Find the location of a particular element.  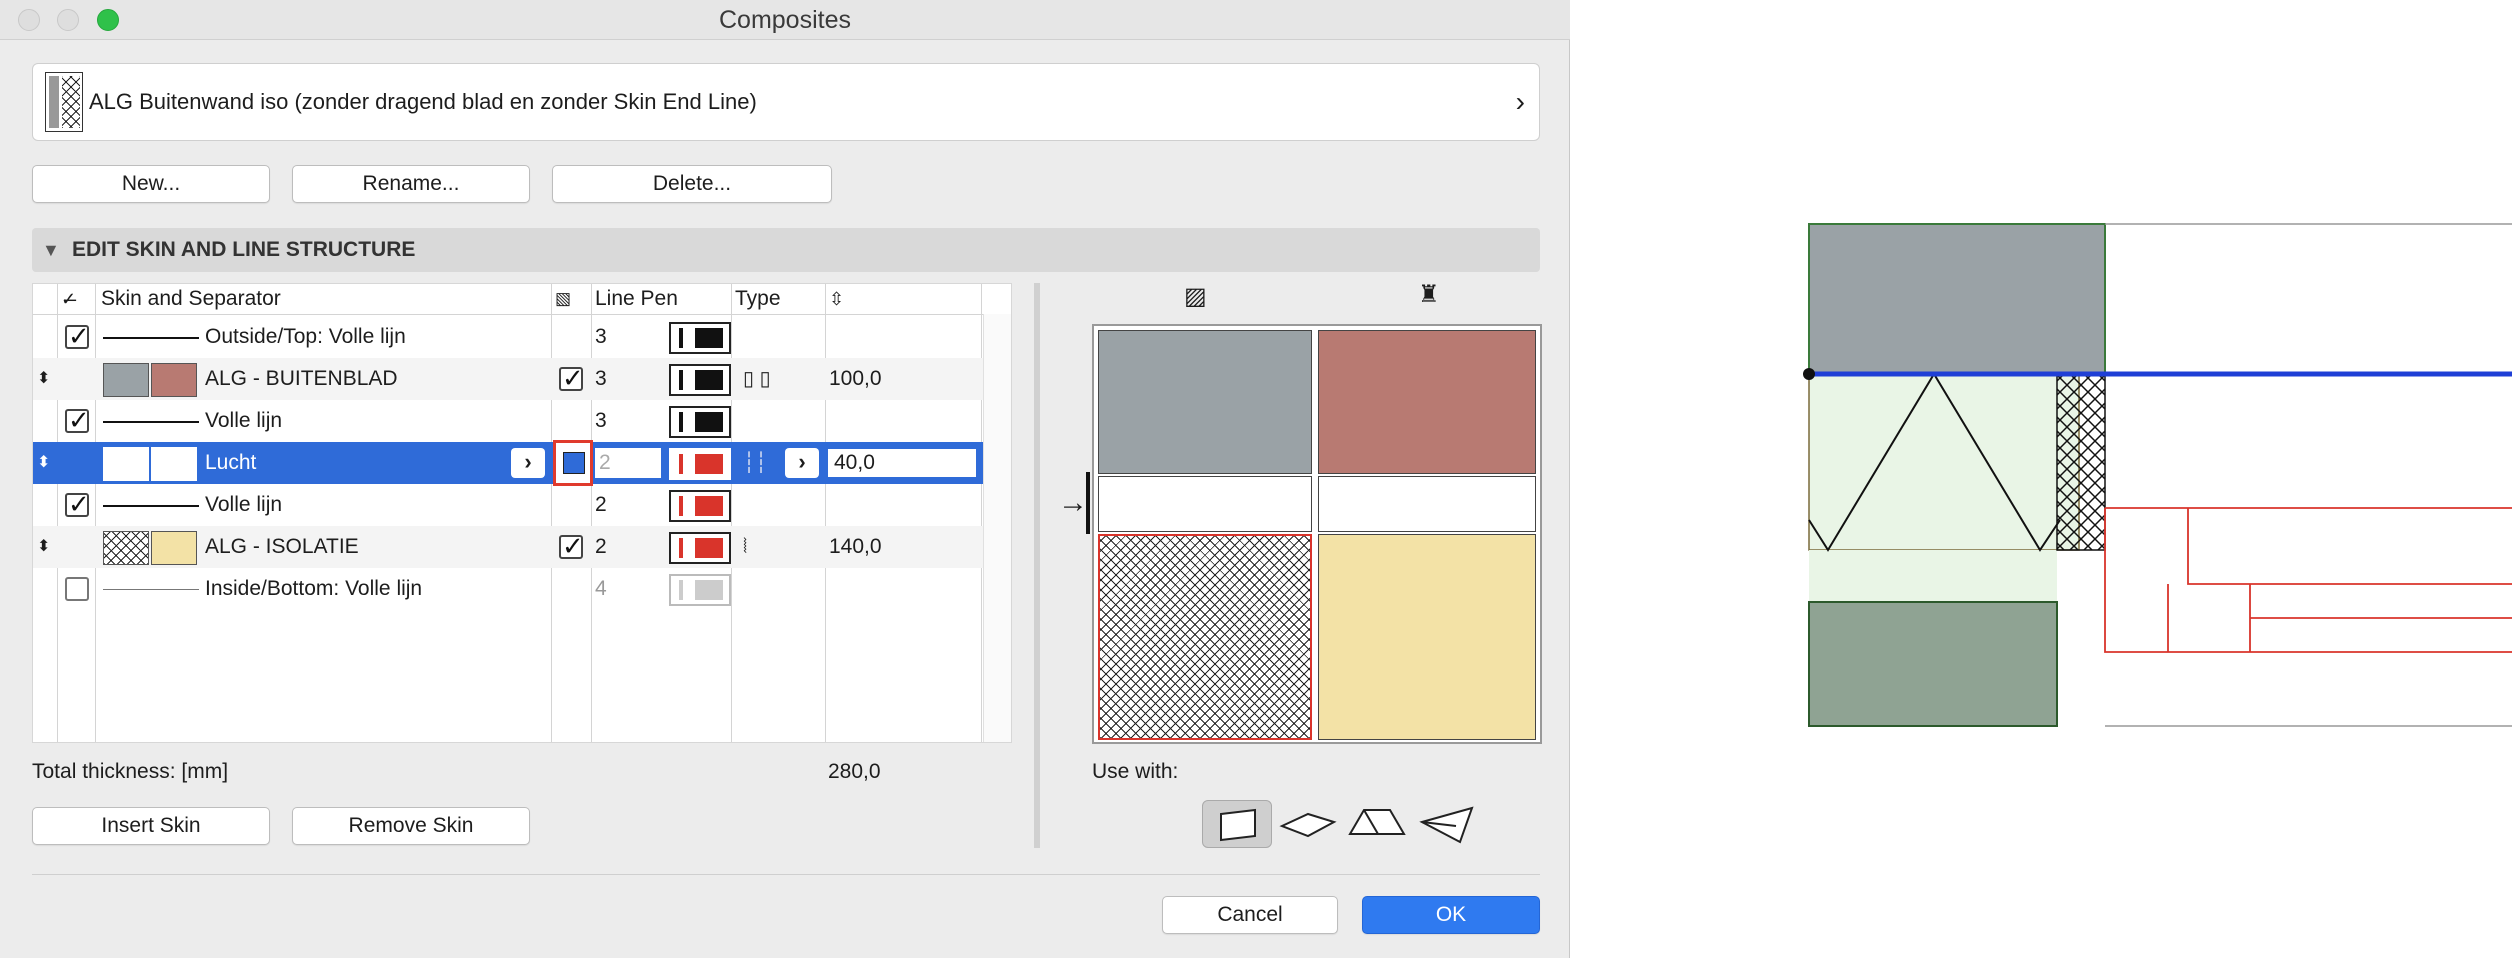

row-thickness: 140,0 is located at coordinates (855, 546).